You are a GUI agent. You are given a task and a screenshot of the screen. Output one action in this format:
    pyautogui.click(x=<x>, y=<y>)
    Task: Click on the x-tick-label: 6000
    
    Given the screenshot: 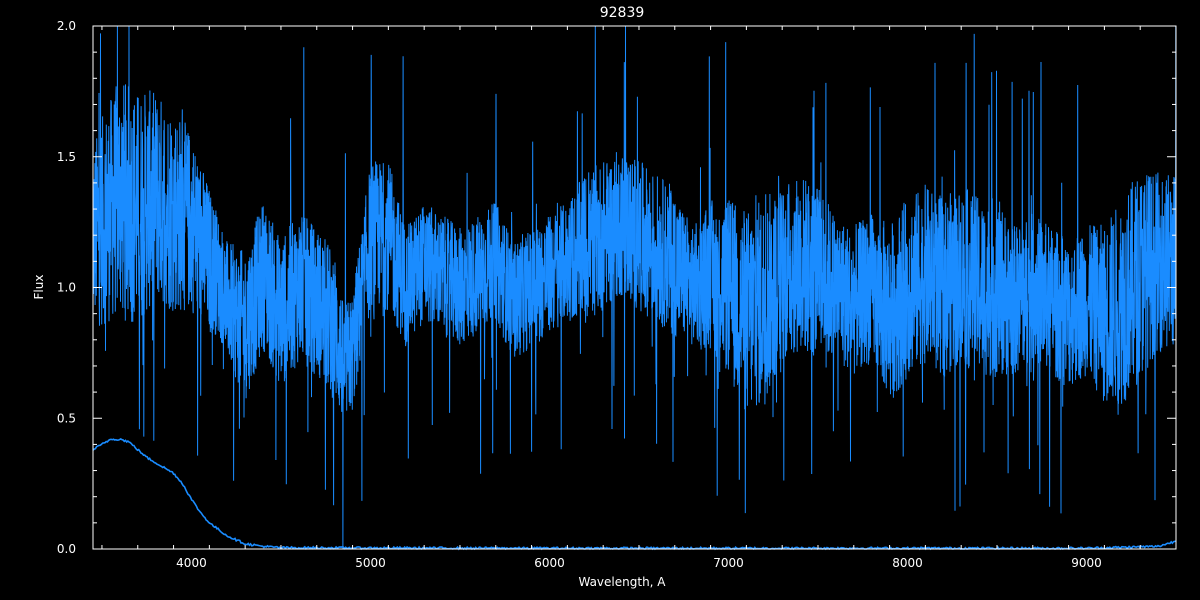 What is the action you would take?
    pyautogui.click(x=549, y=563)
    